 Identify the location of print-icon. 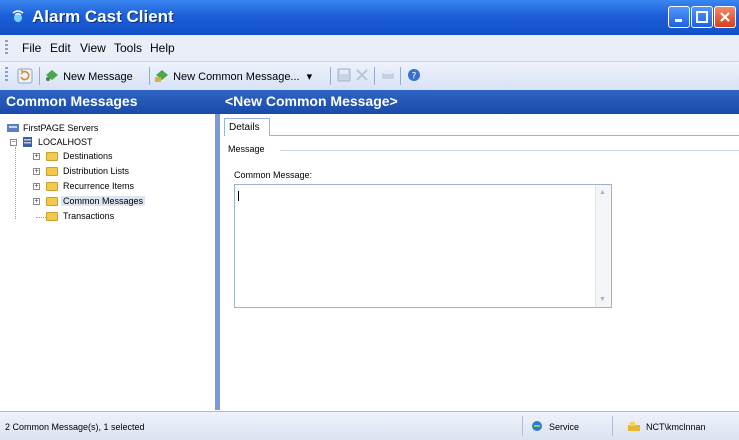
(388, 74).